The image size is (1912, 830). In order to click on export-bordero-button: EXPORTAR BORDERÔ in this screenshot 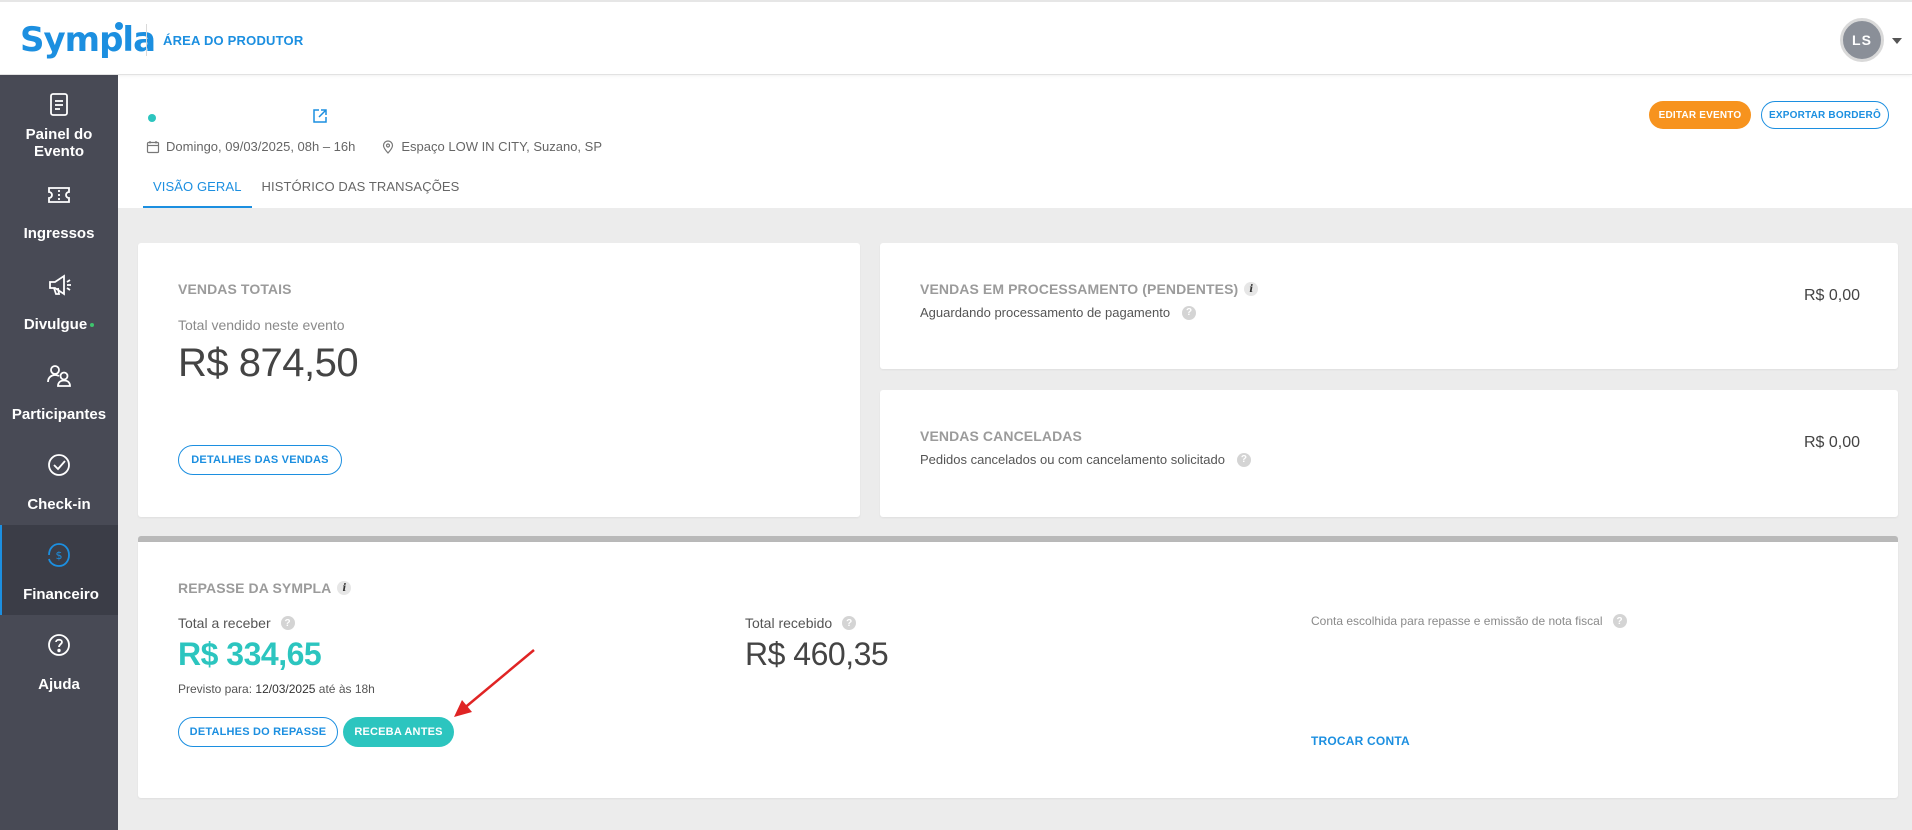, I will do `click(1825, 115)`.